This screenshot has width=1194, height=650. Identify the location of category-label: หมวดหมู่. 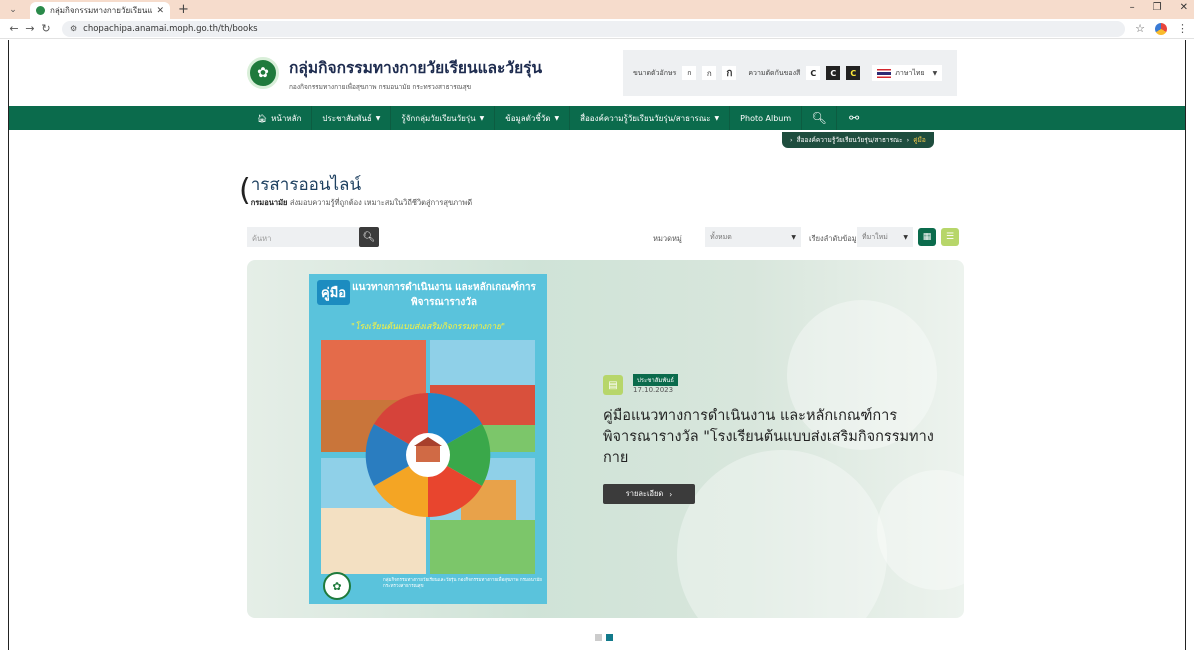
(667, 238).